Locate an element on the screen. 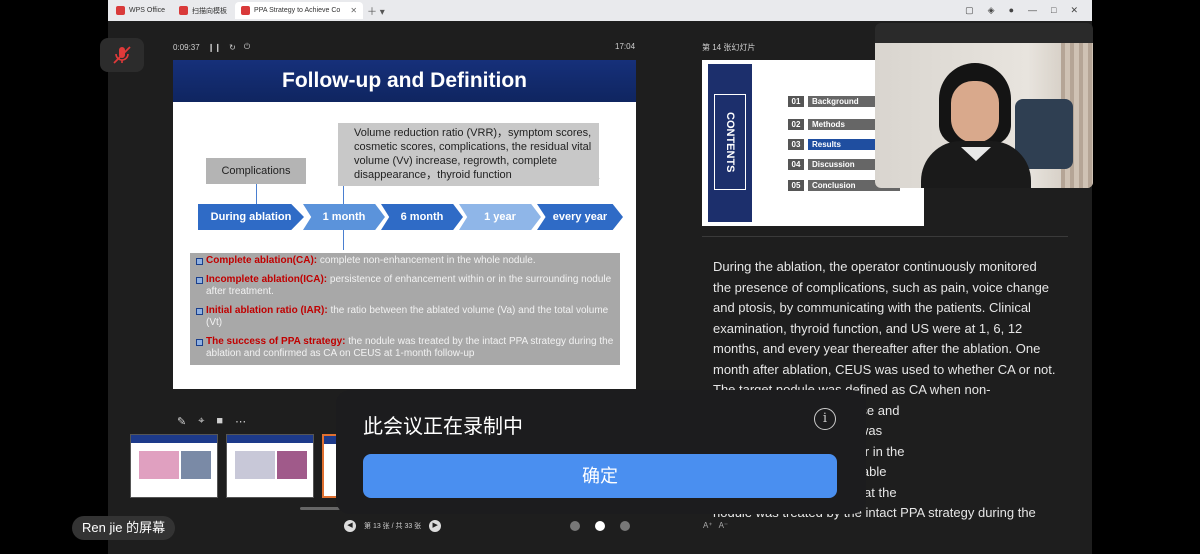  reset-icon: ↻ is located at coordinates (232, 47).